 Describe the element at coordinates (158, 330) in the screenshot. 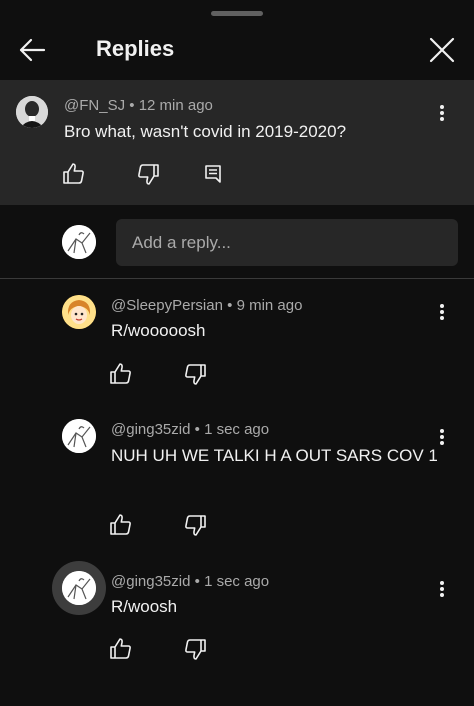

I see `comment-text: R/wooooosh` at that location.